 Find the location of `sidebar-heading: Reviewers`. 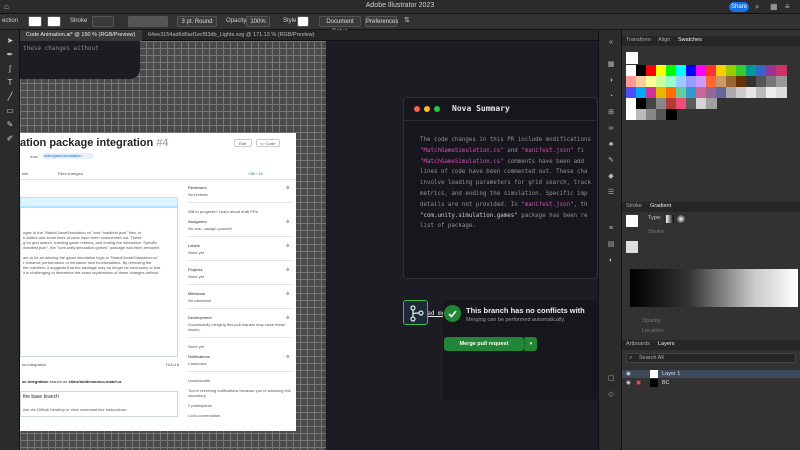

sidebar-heading: Reviewers is located at coordinates (197, 187).